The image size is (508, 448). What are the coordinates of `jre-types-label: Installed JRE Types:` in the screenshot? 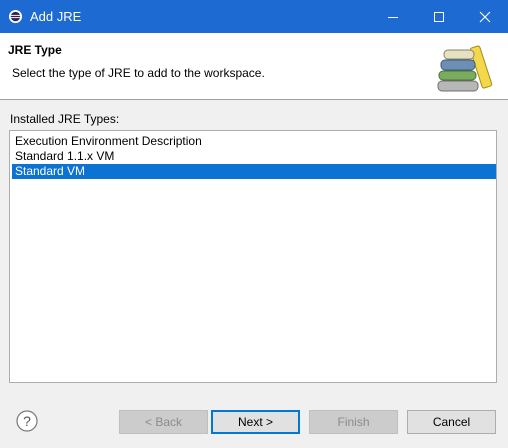 It's located at (65, 119).